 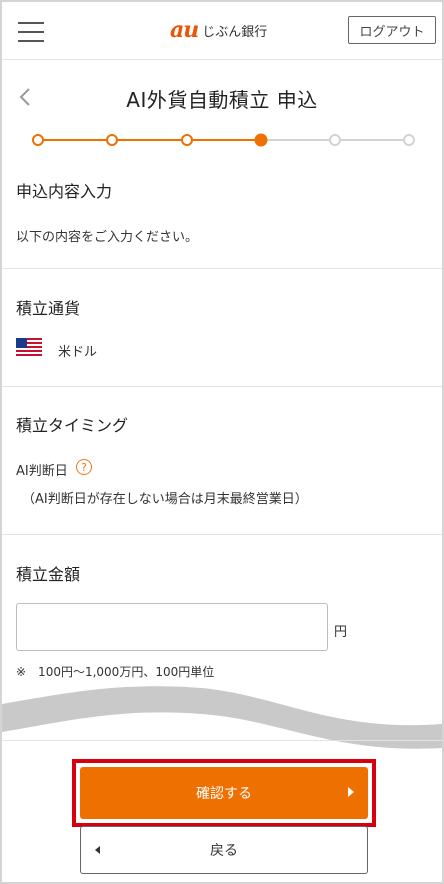 I want to click on return-button: 戻る, so click(x=224, y=850).